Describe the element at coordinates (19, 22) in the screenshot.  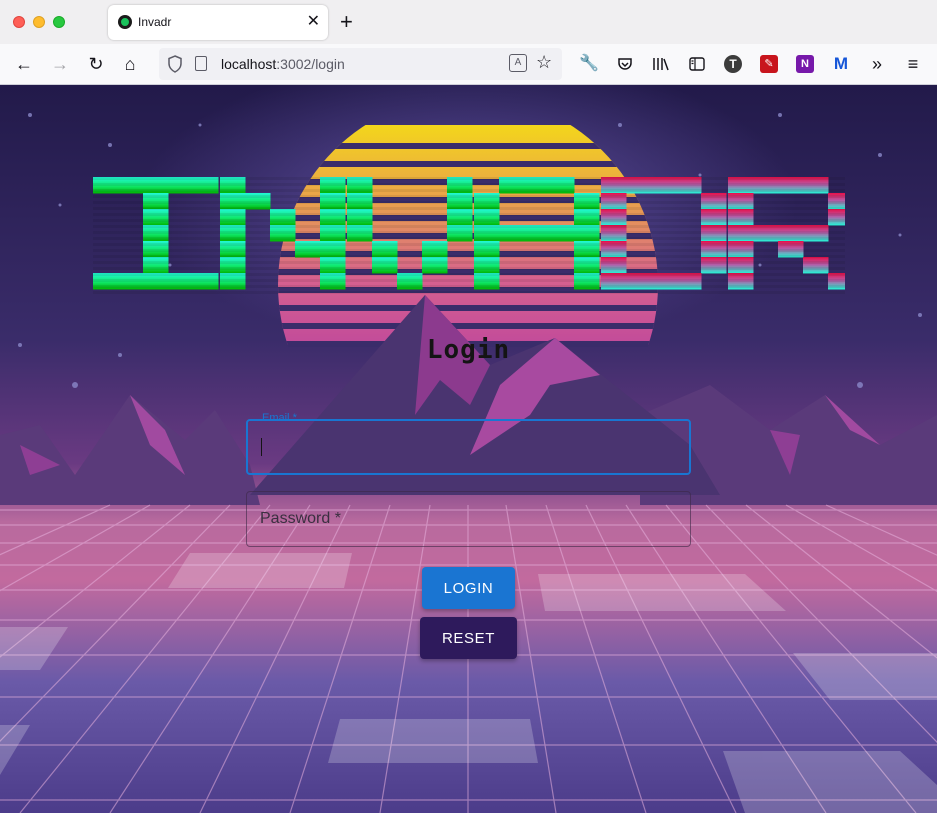
I see `window-close-button` at that location.